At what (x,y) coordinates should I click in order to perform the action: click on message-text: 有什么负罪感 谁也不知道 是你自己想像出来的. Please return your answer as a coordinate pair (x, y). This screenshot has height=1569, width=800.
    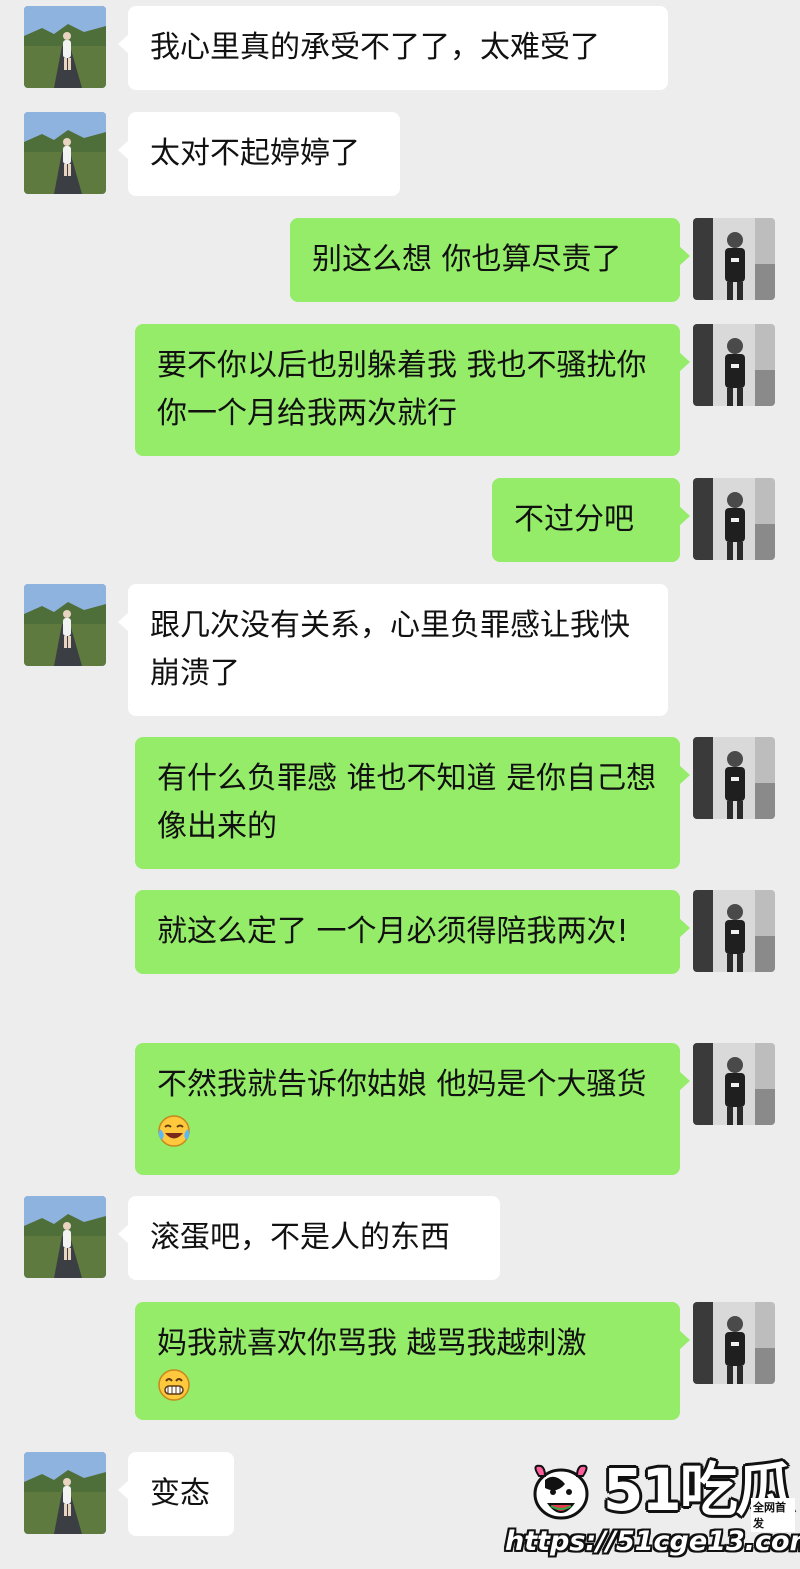
    Looking at the image, I should click on (407, 802).